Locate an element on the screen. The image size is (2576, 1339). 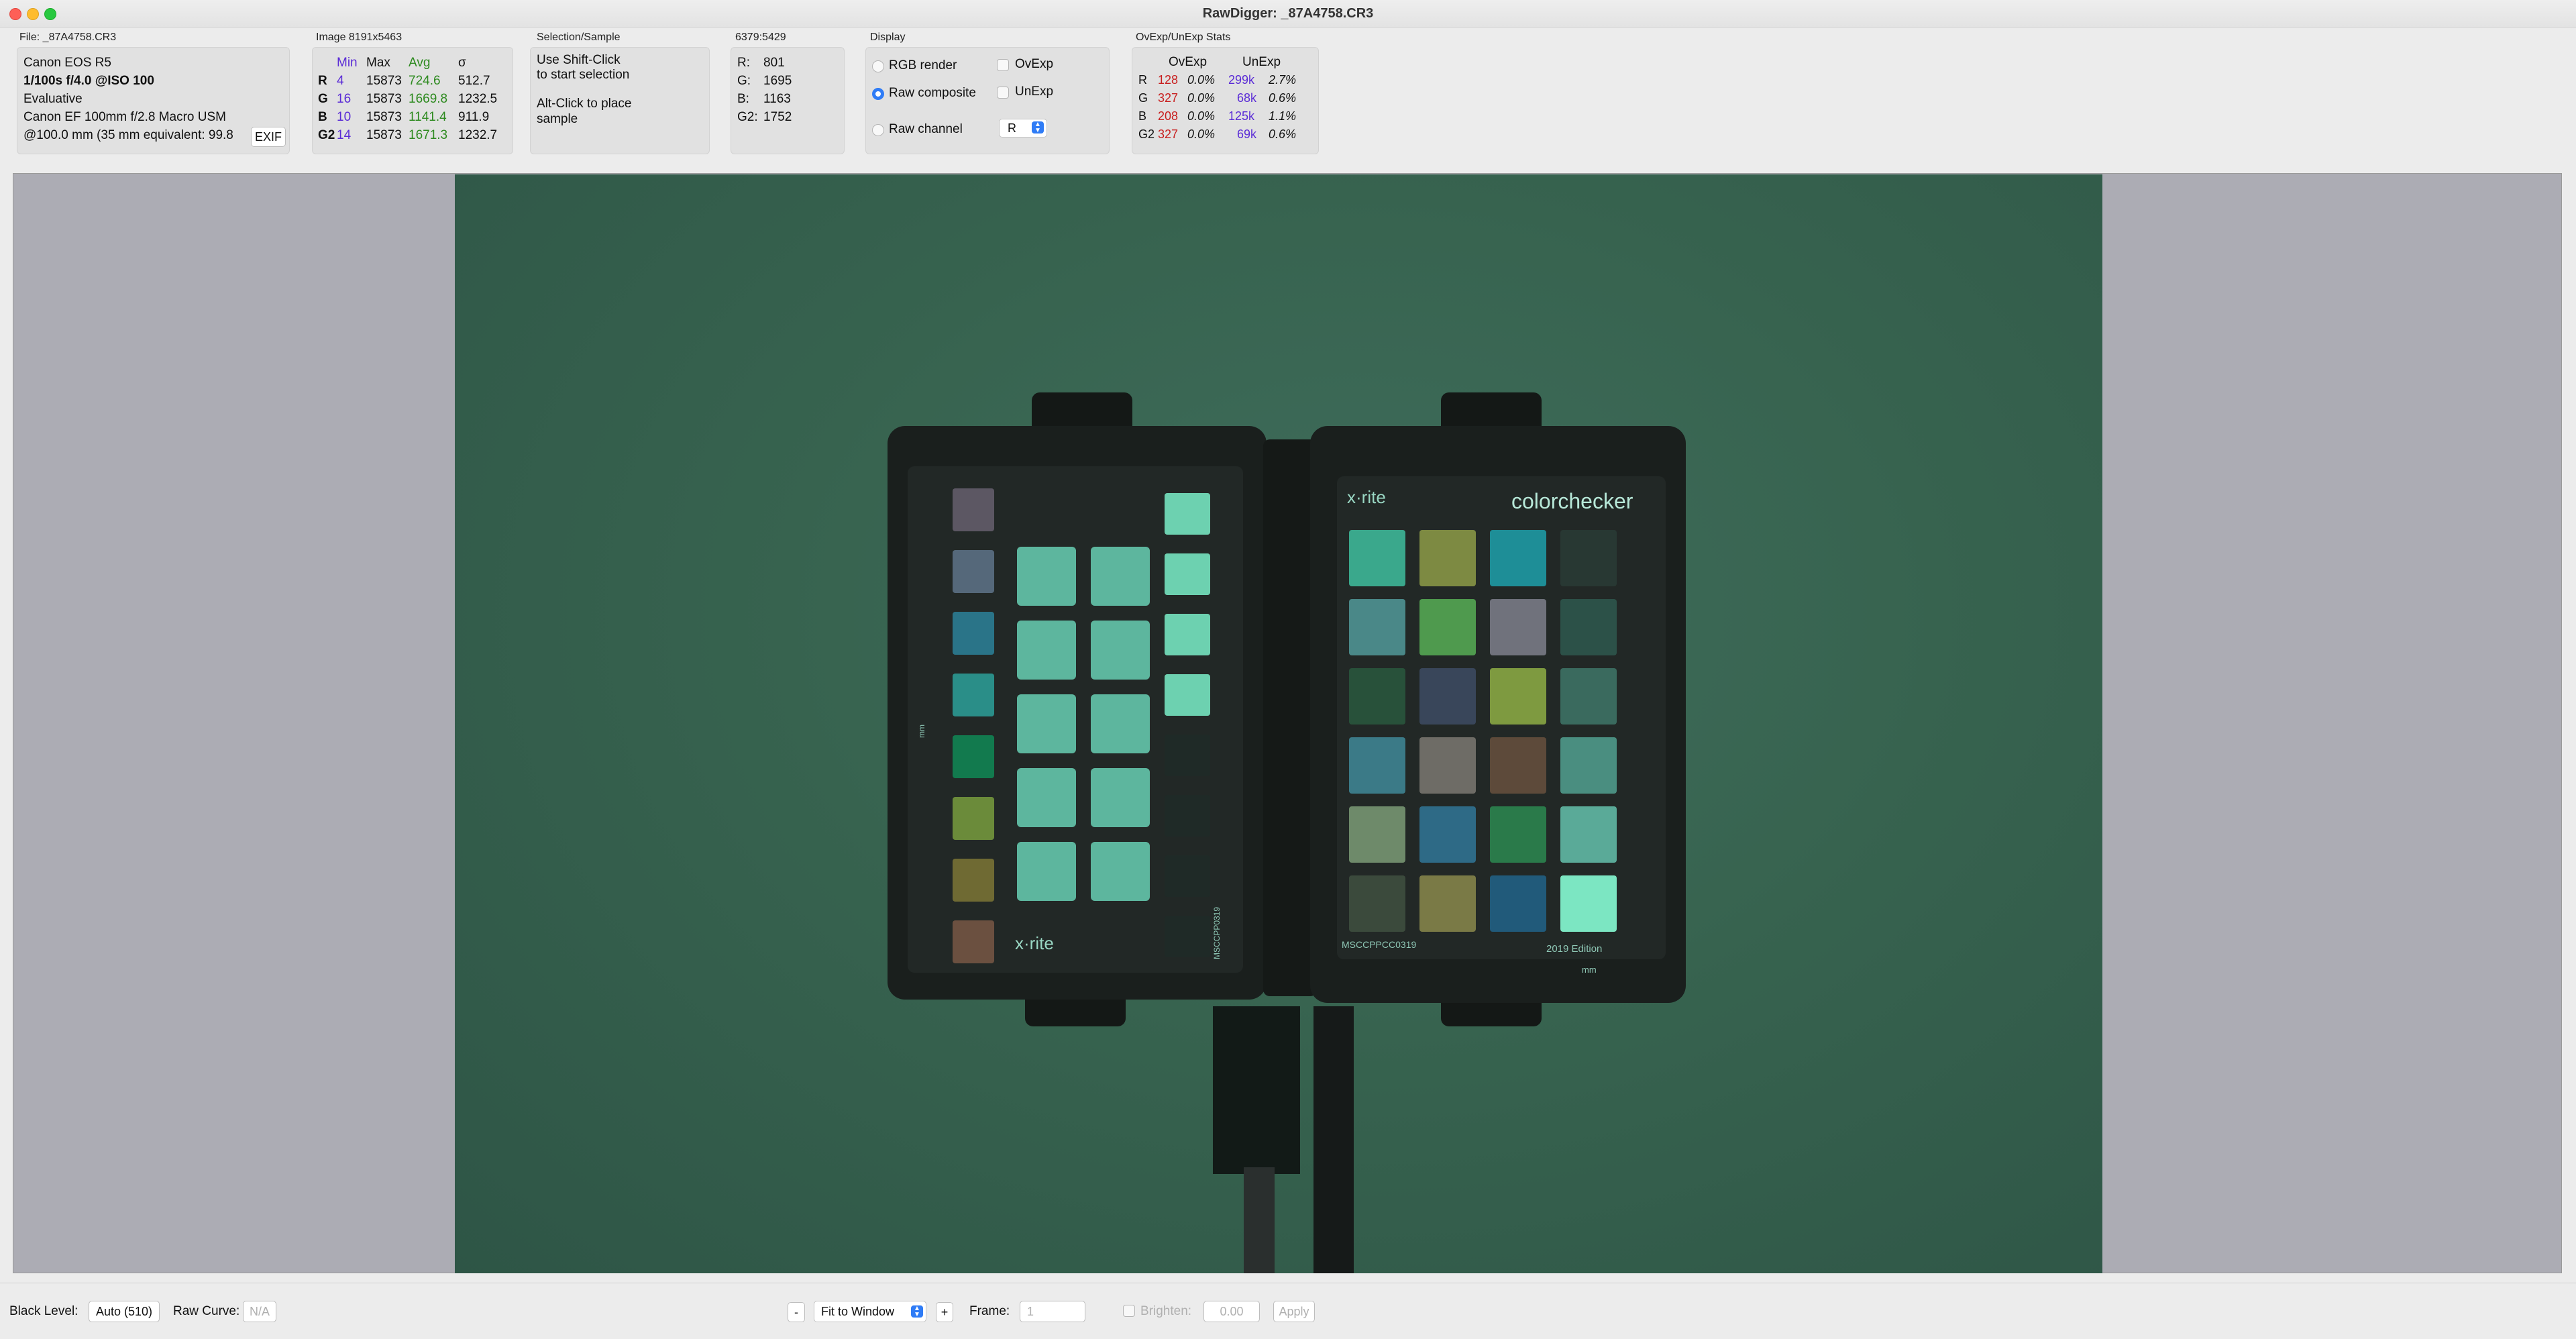
pixel-value: 1752 is located at coordinates (777, 117).